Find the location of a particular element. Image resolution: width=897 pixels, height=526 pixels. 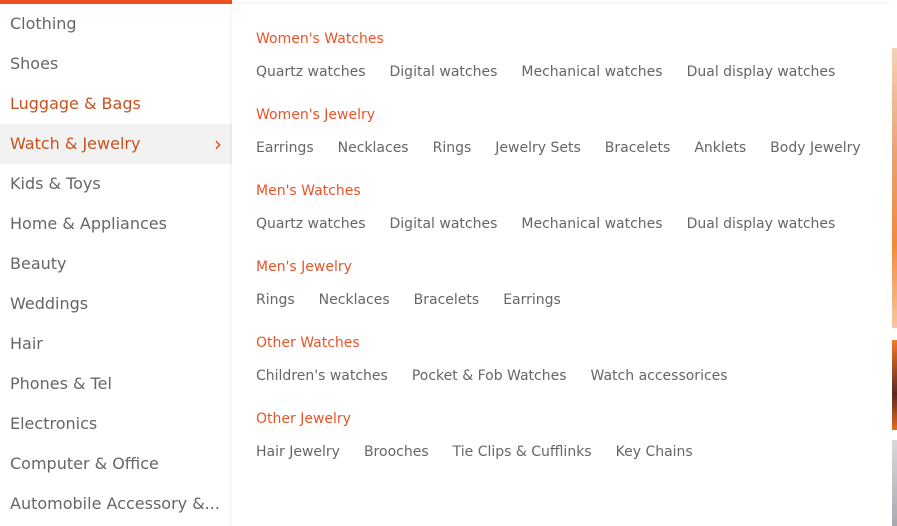

sidebar-category-item: Beauty is located at coordinates (116, 264).